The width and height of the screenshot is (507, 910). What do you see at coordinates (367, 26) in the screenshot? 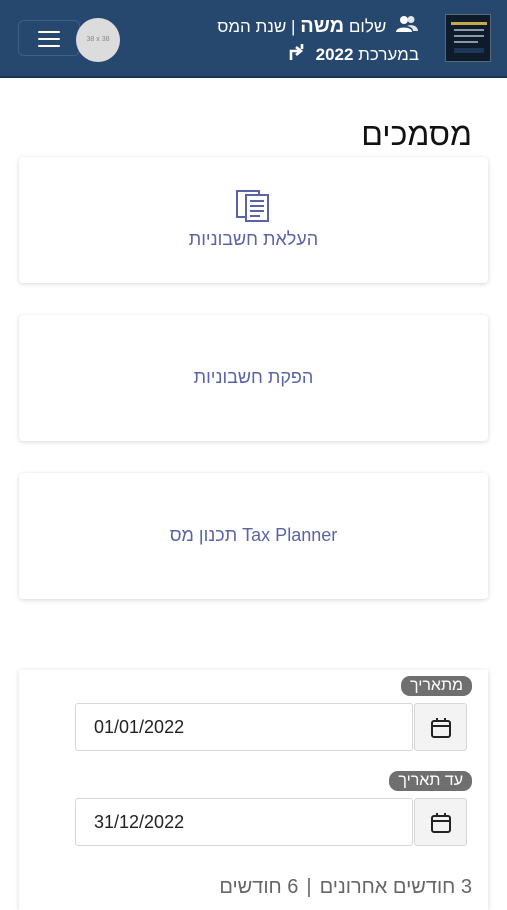
I see `greeting-prefix: שלום` at bounding box center [367, 26].